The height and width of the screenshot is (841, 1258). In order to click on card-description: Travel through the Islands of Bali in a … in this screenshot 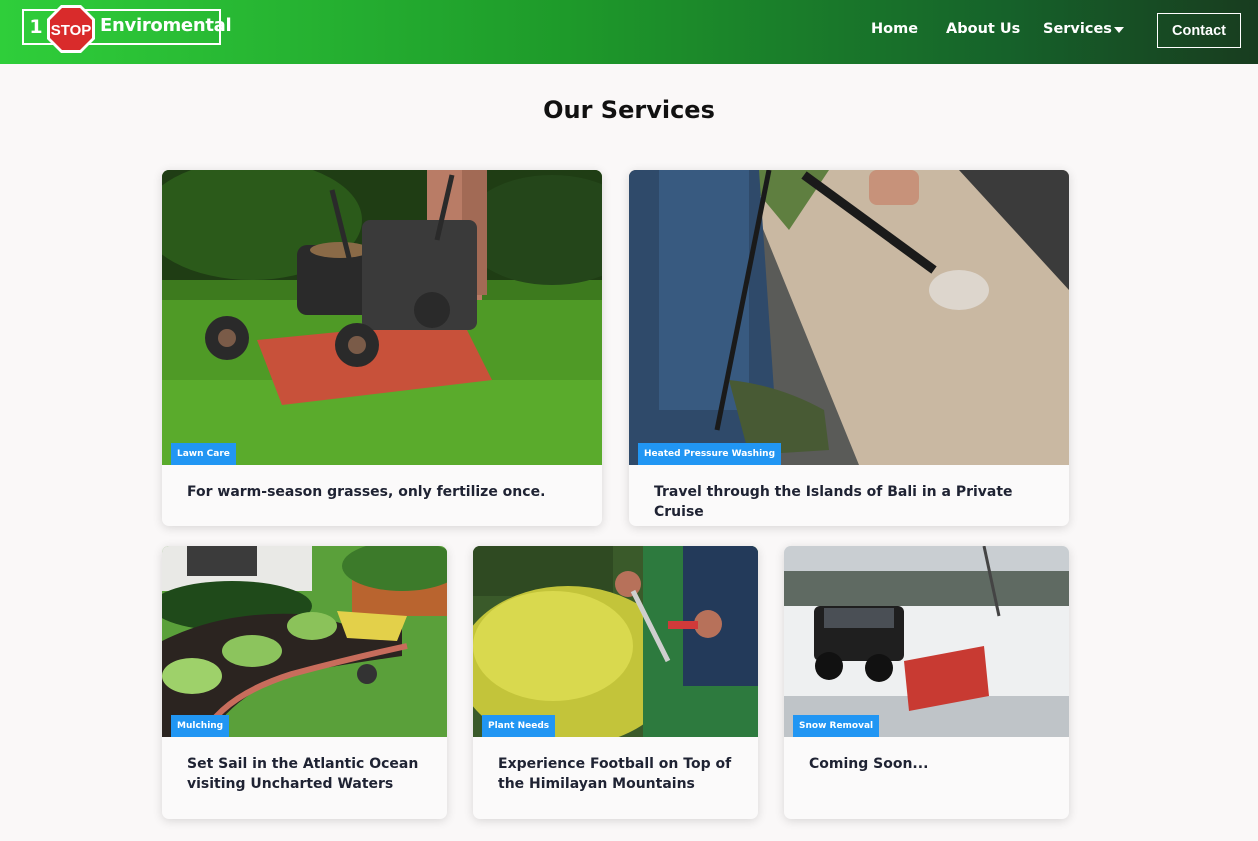, I will do `click(833, 502)`.